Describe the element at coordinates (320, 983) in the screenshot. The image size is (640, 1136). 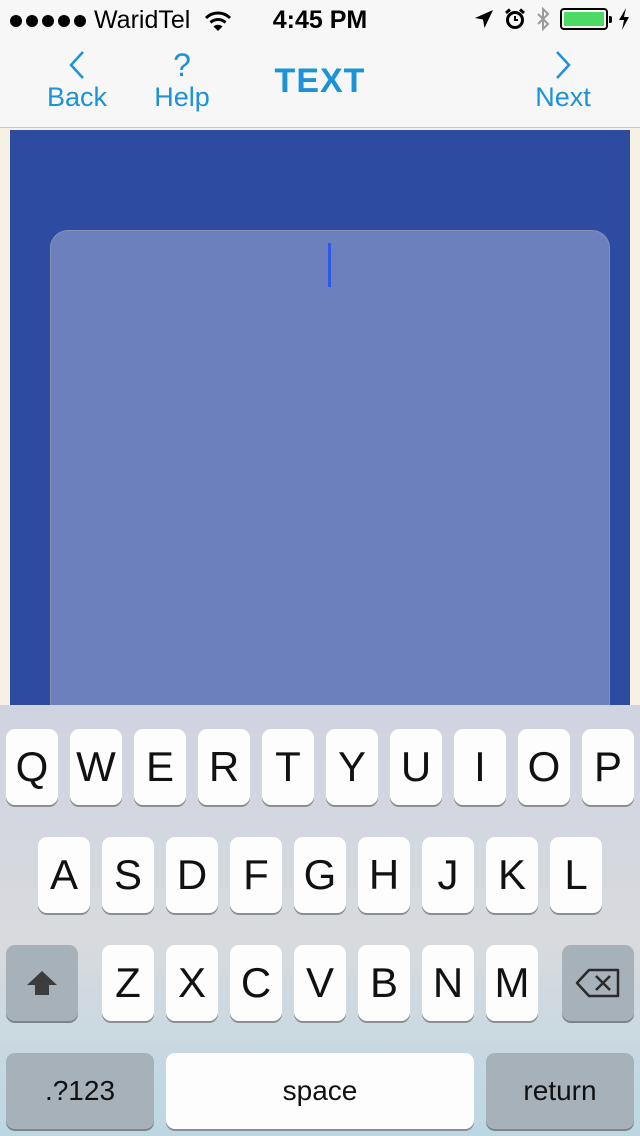
I see `key-v: V` at that location.